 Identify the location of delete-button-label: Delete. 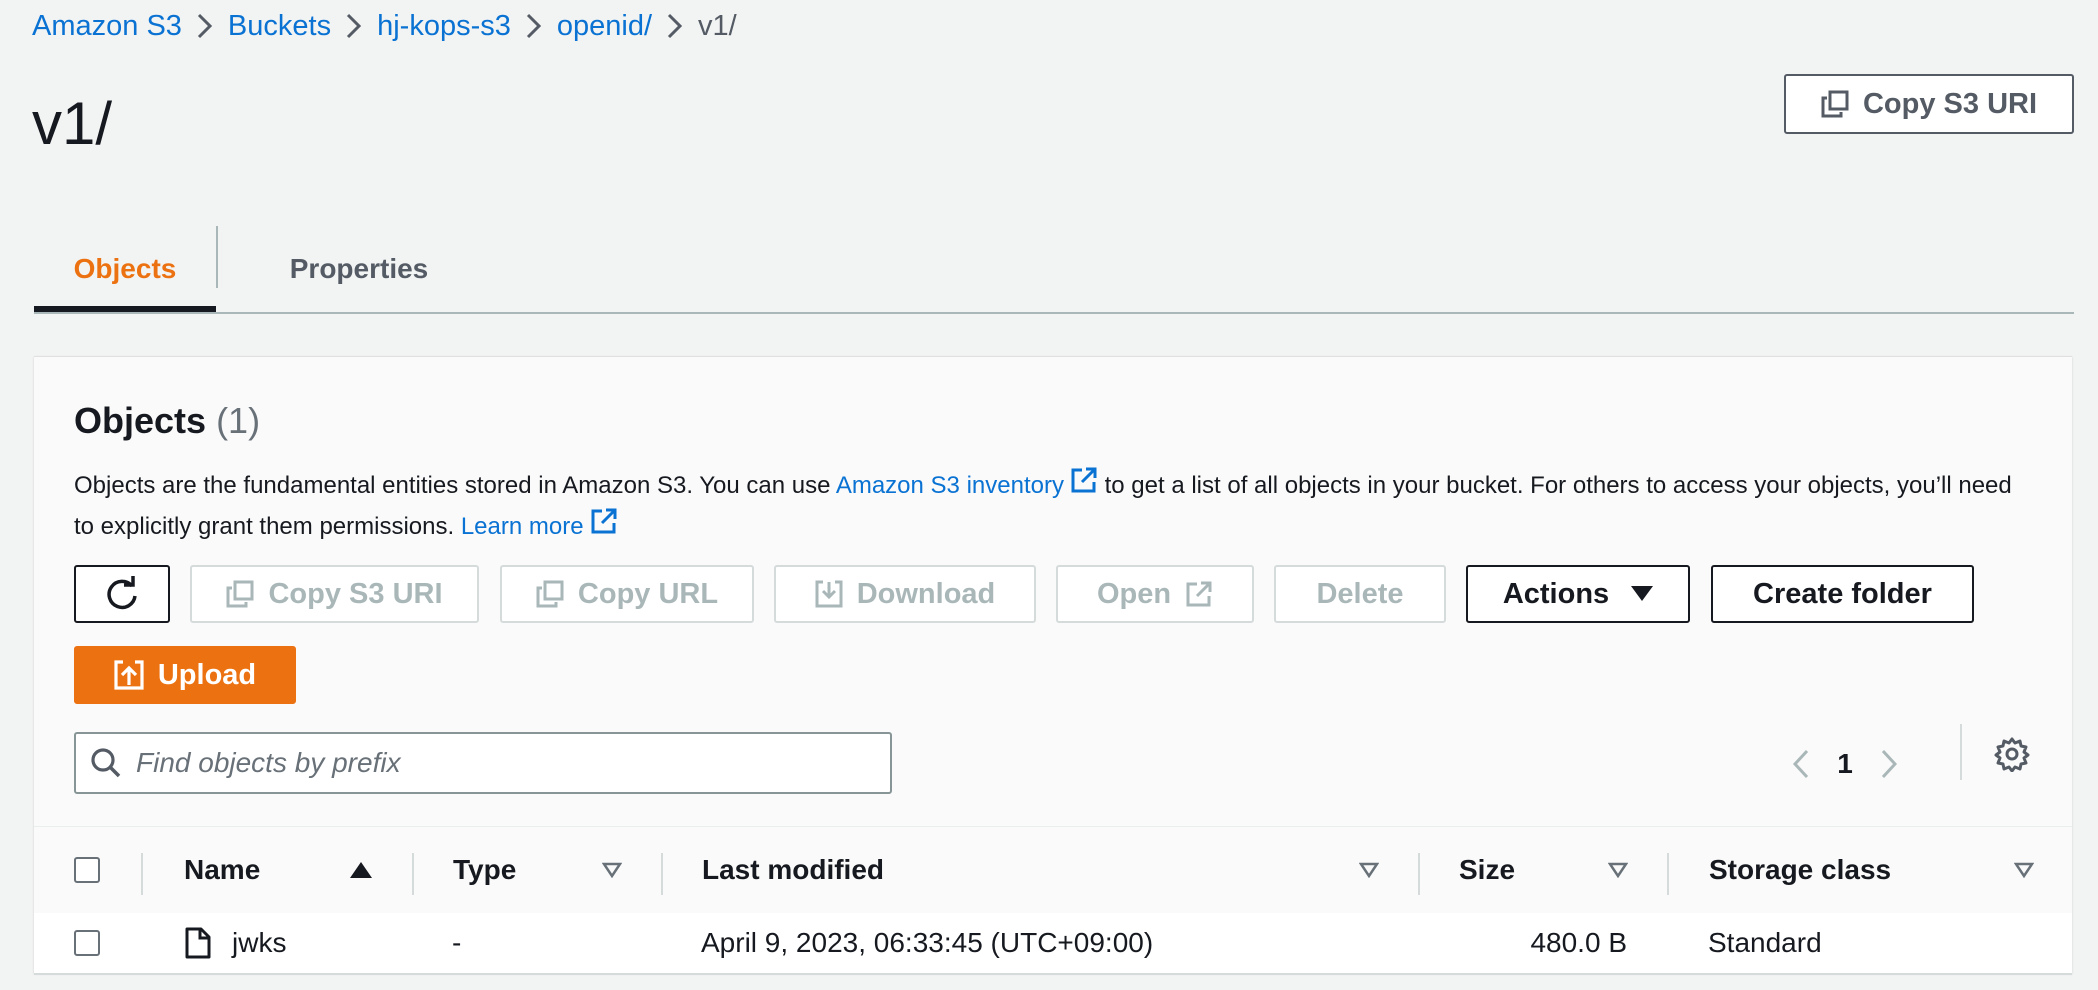
(1360, 593).